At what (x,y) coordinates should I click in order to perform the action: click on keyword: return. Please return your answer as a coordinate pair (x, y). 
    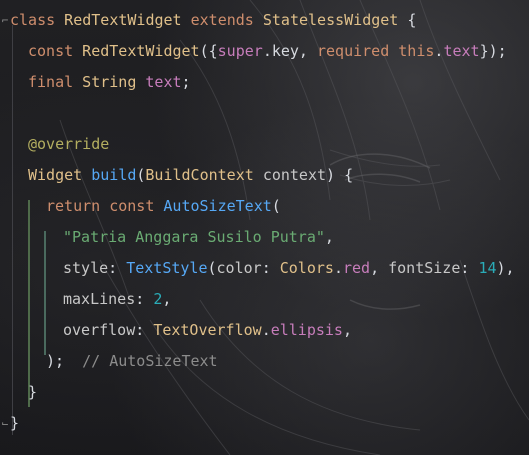
    Looking at the image, I should click on (73, 206).